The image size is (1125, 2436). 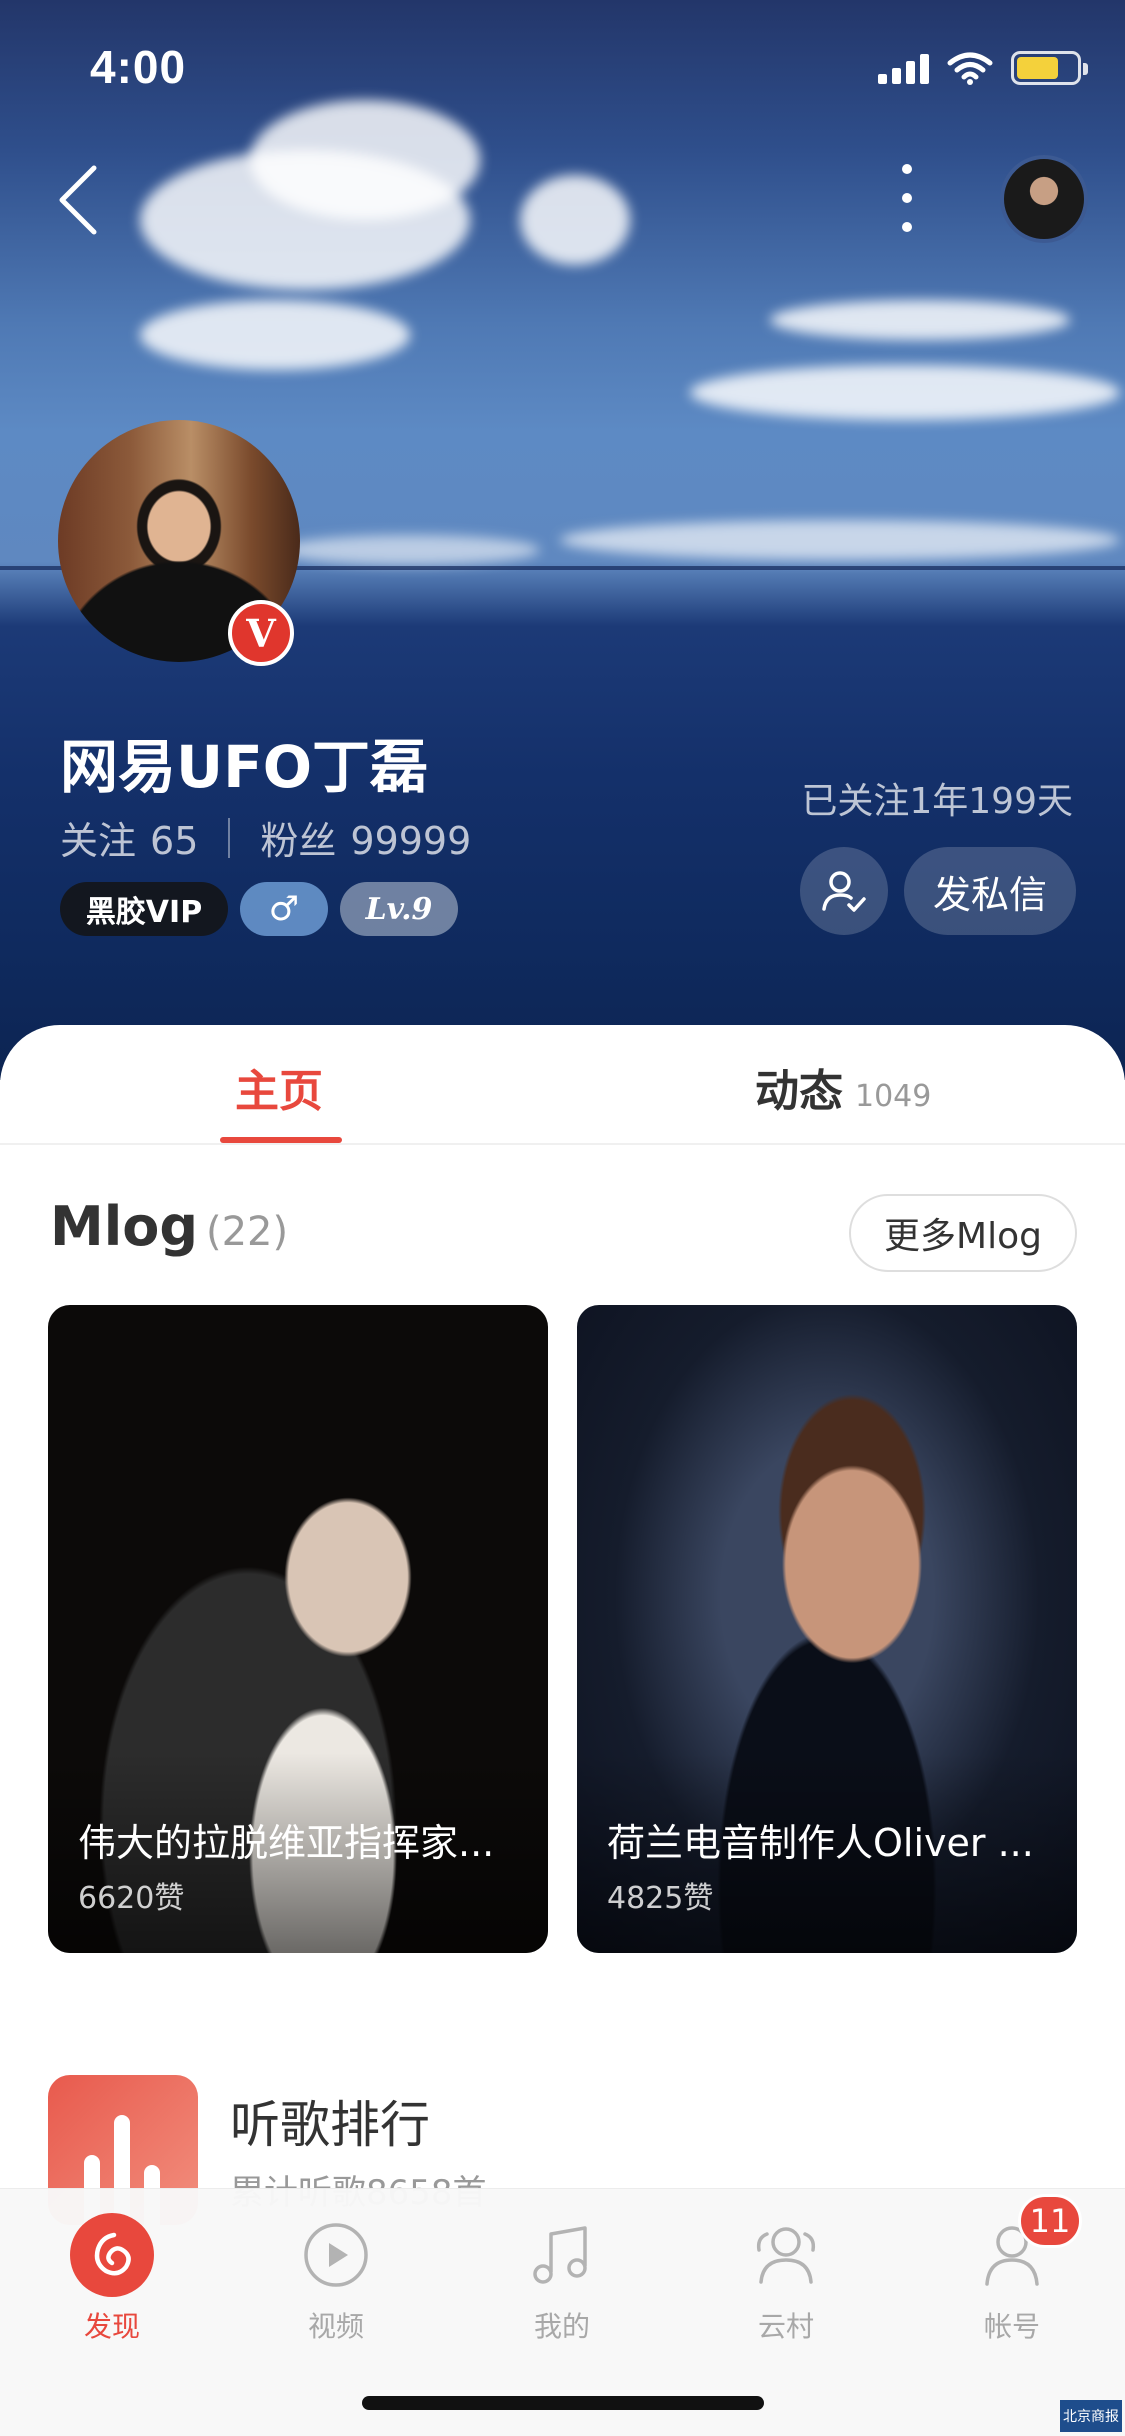 What do you see at coordinates (336, 2255) in the screenshot?
I see `video-icon` at bounding box center [336, 2255].